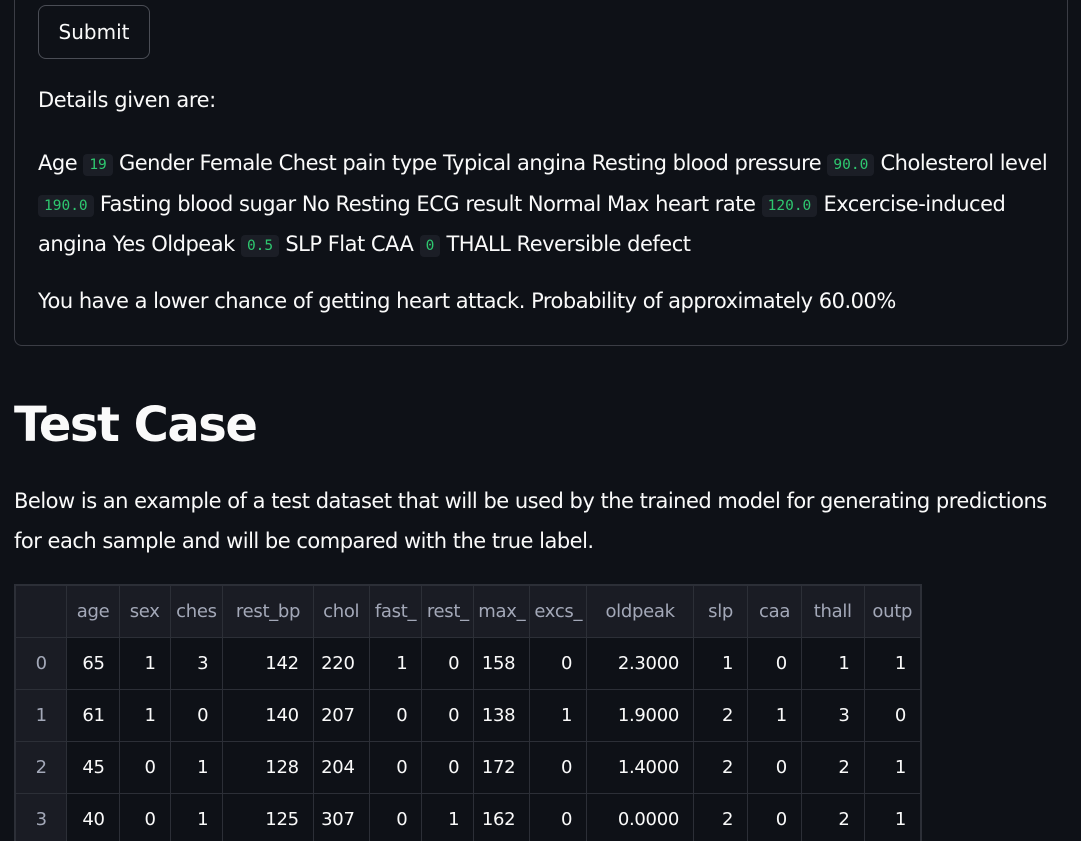 This screenshot has width=1081, height=841. What do you see at coordinates (93, 715) in the screenshot?
I see `table-cell: 61` at bounding box center [93, 715].